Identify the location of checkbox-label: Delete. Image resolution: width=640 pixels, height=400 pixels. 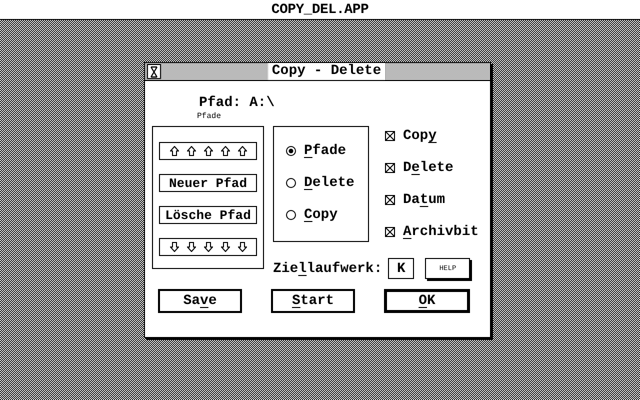
(428, 168).